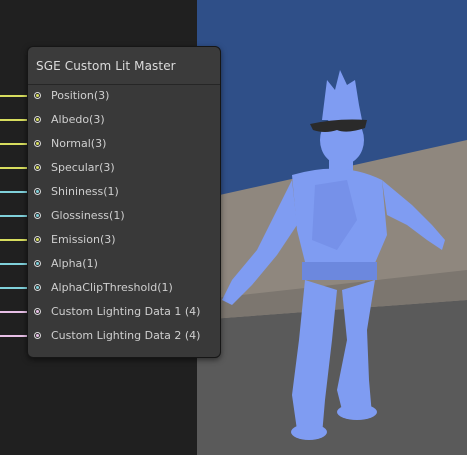 This screenshot has width=467, height=455. Describe the element at coordinates (124, 169) in the screenshot. I see `input-port: Specular(3)` at that location.